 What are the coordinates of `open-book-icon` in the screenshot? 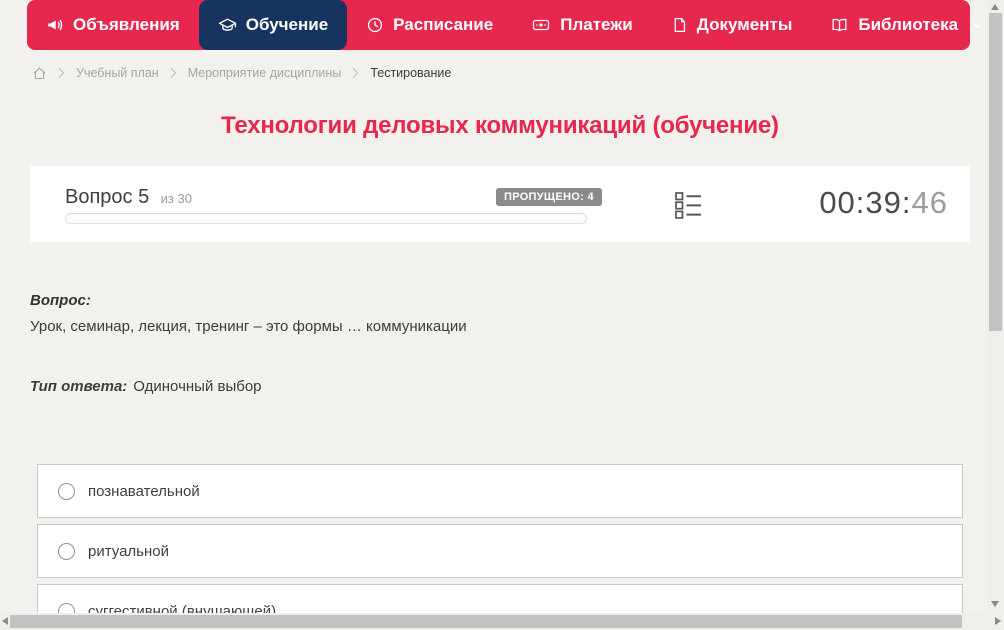 It's located at (839, 25).